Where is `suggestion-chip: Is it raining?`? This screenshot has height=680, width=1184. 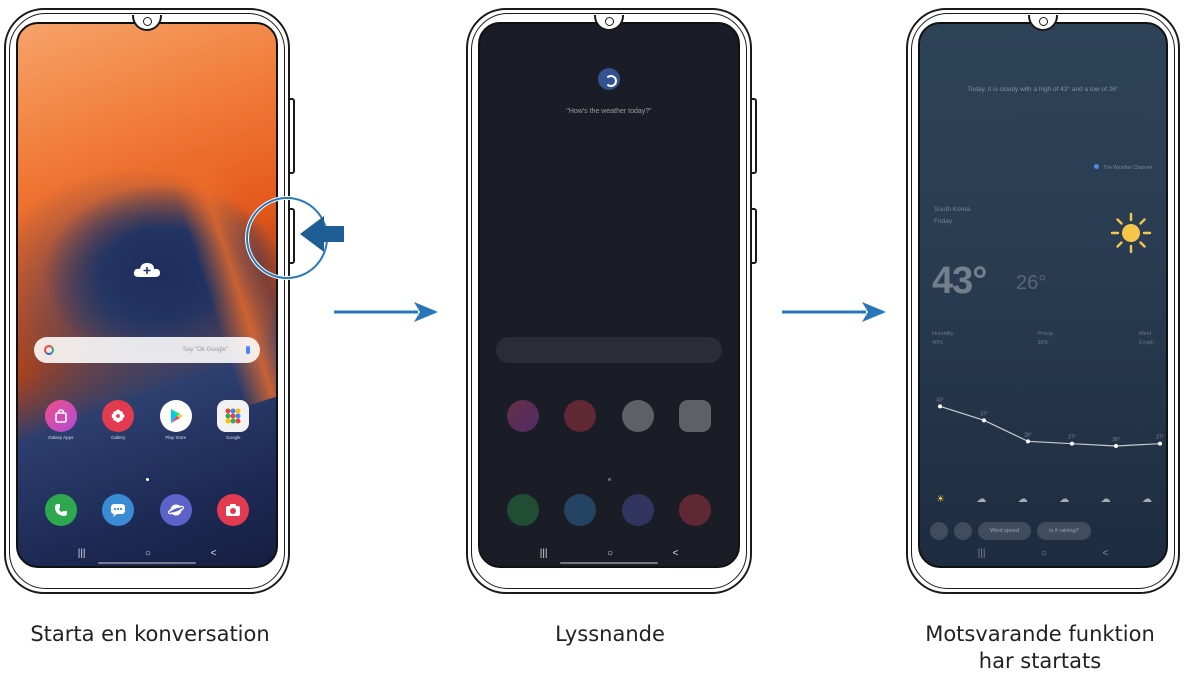 suggestion-chip: Is it raining? is located at coordinates (1064, 531).